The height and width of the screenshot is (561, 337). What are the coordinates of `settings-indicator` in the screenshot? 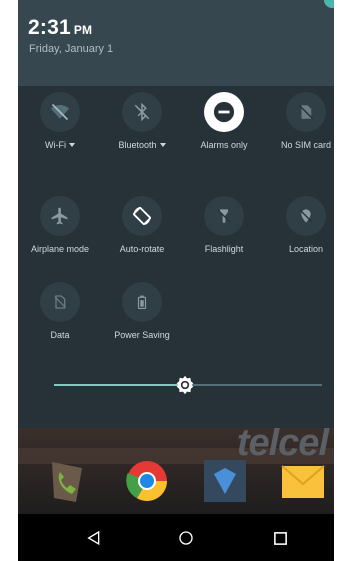 It's located at (329, 4).